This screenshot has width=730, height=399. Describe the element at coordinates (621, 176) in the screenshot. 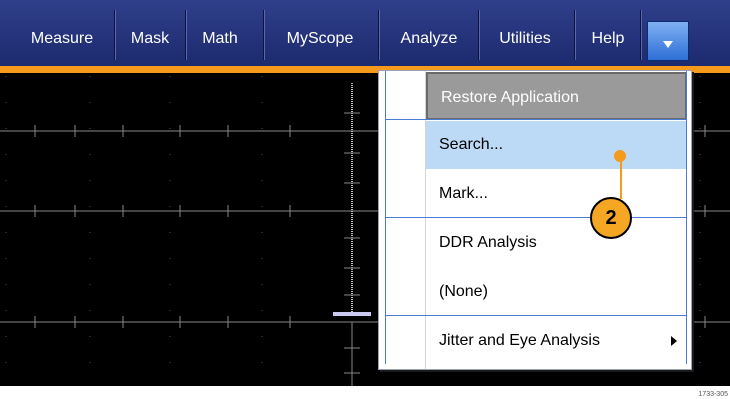

I see `callout-leader-line` at that location.